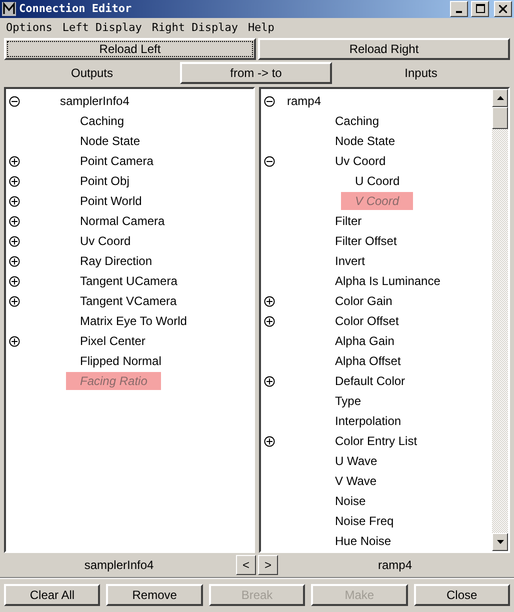  Describe the element at coordinates (304, 101) in the screenshot. I see `attribute-label: ramp4` at that location.